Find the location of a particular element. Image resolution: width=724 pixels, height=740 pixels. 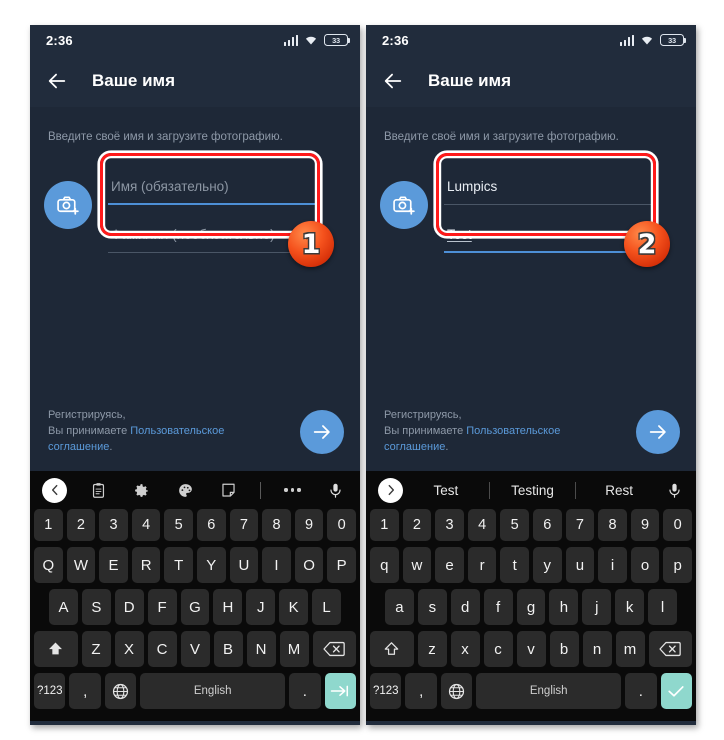

key-O: O is located at coordinates (309, 565).